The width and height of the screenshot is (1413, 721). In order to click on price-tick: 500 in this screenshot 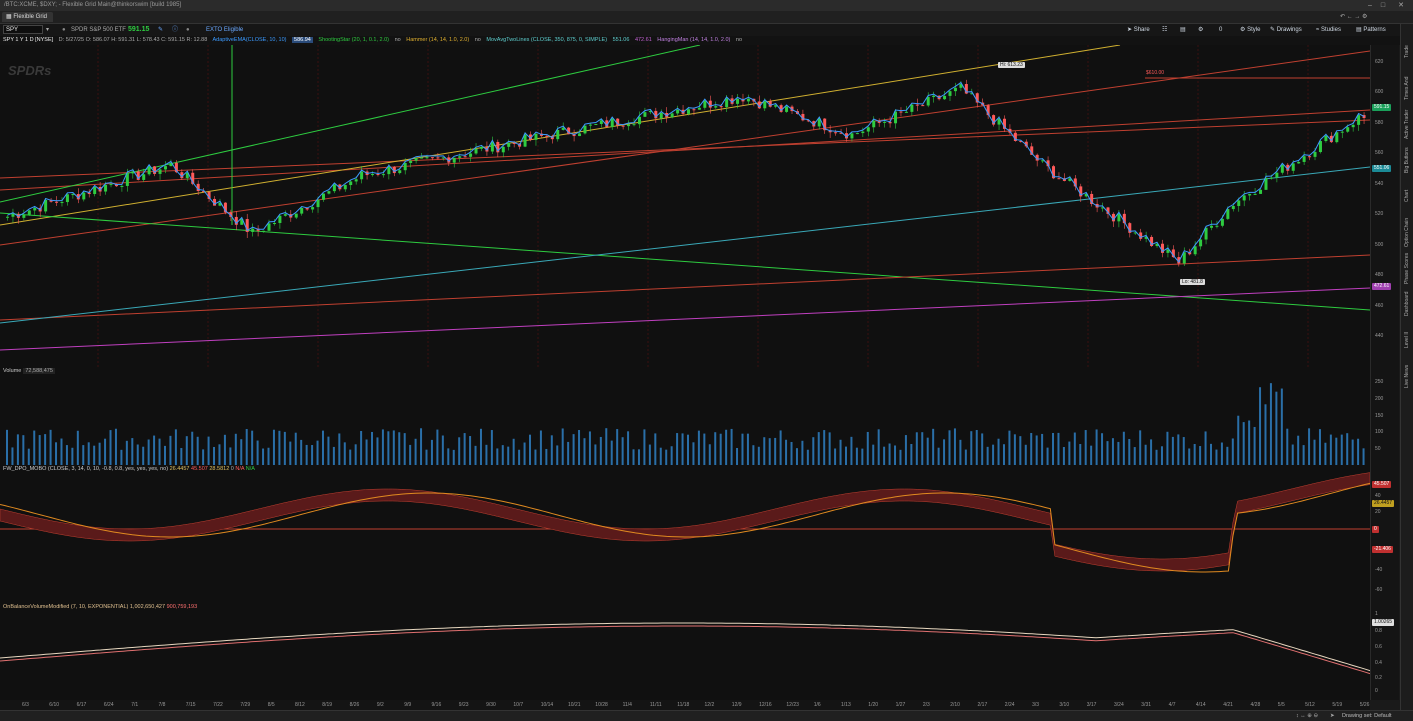, I will do `click(1379, 245)`.